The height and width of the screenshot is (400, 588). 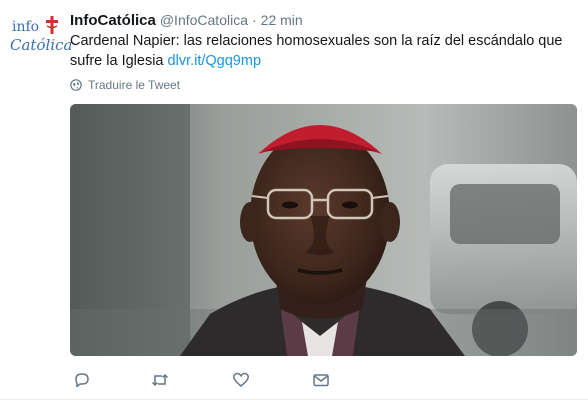 What do you see at coordinates (26, 27) in the screenshot?
I see `avatar-logo-text-top: info` at bounding box center [26, 27].